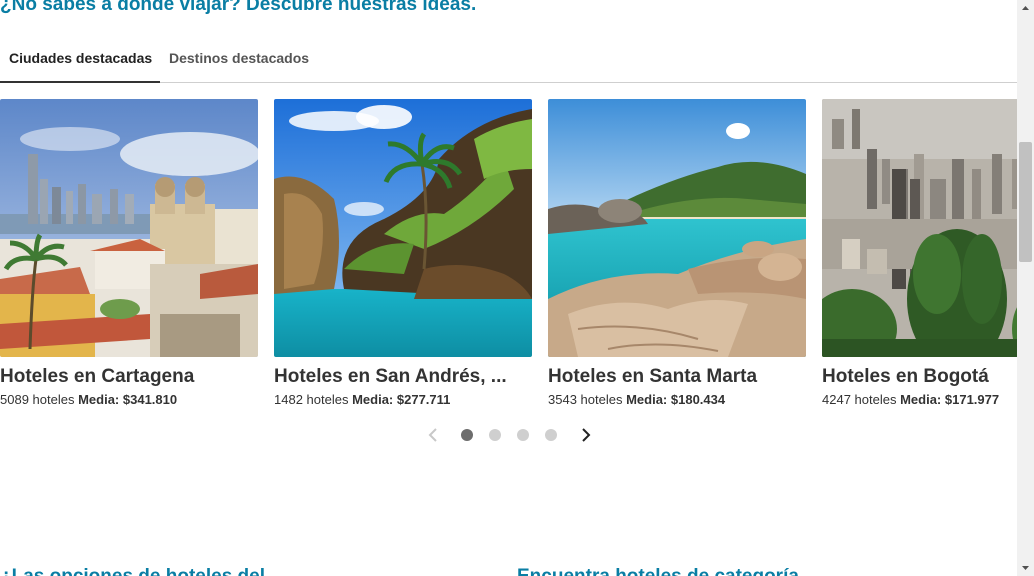 Image resolution: width=1034 pixels, height=576 pixels. I want to click on chevron-right-icon, so click(585, 435).